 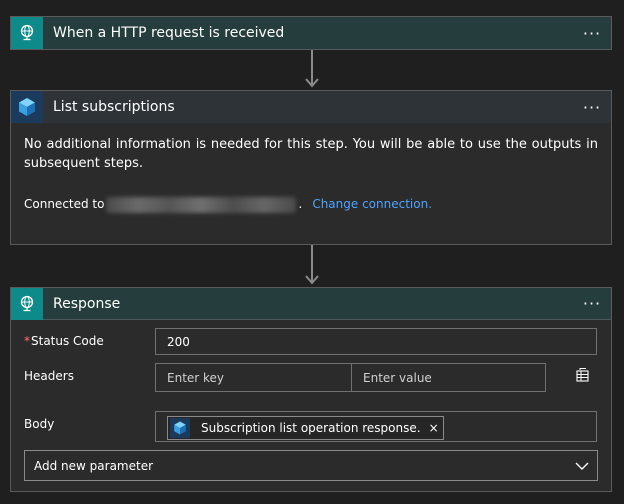 I want to click on connection-suffix: ., so click(x=300, y=204).